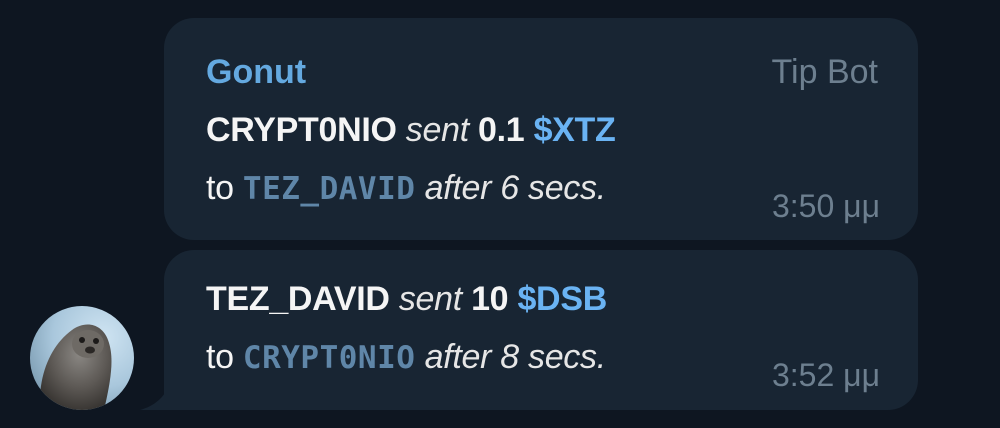 The height and width of the screenshot is (428, 1000). What do you see at coordinates (490, 299) in the screenshot?
I see `amount-value: 10` at bounding box center [490, 299].